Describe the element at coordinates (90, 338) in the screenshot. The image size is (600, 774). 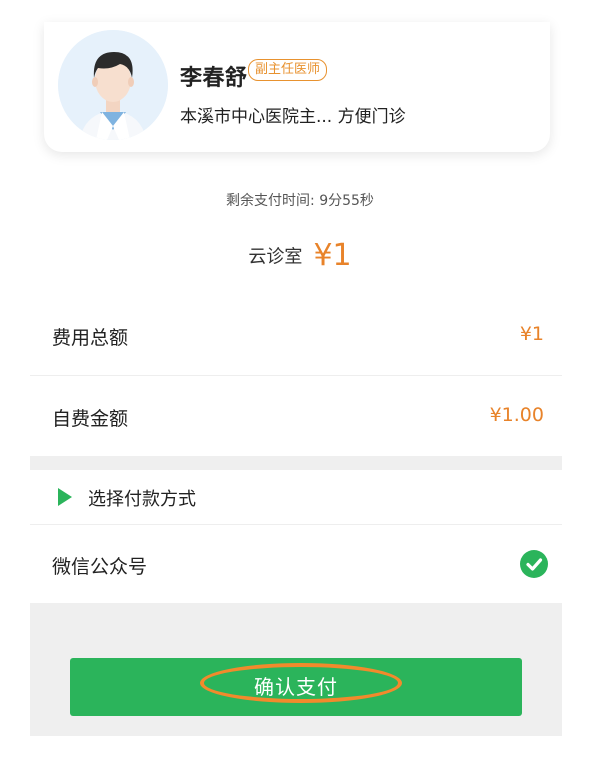
I see `fee-label: 费用总额` at that location.